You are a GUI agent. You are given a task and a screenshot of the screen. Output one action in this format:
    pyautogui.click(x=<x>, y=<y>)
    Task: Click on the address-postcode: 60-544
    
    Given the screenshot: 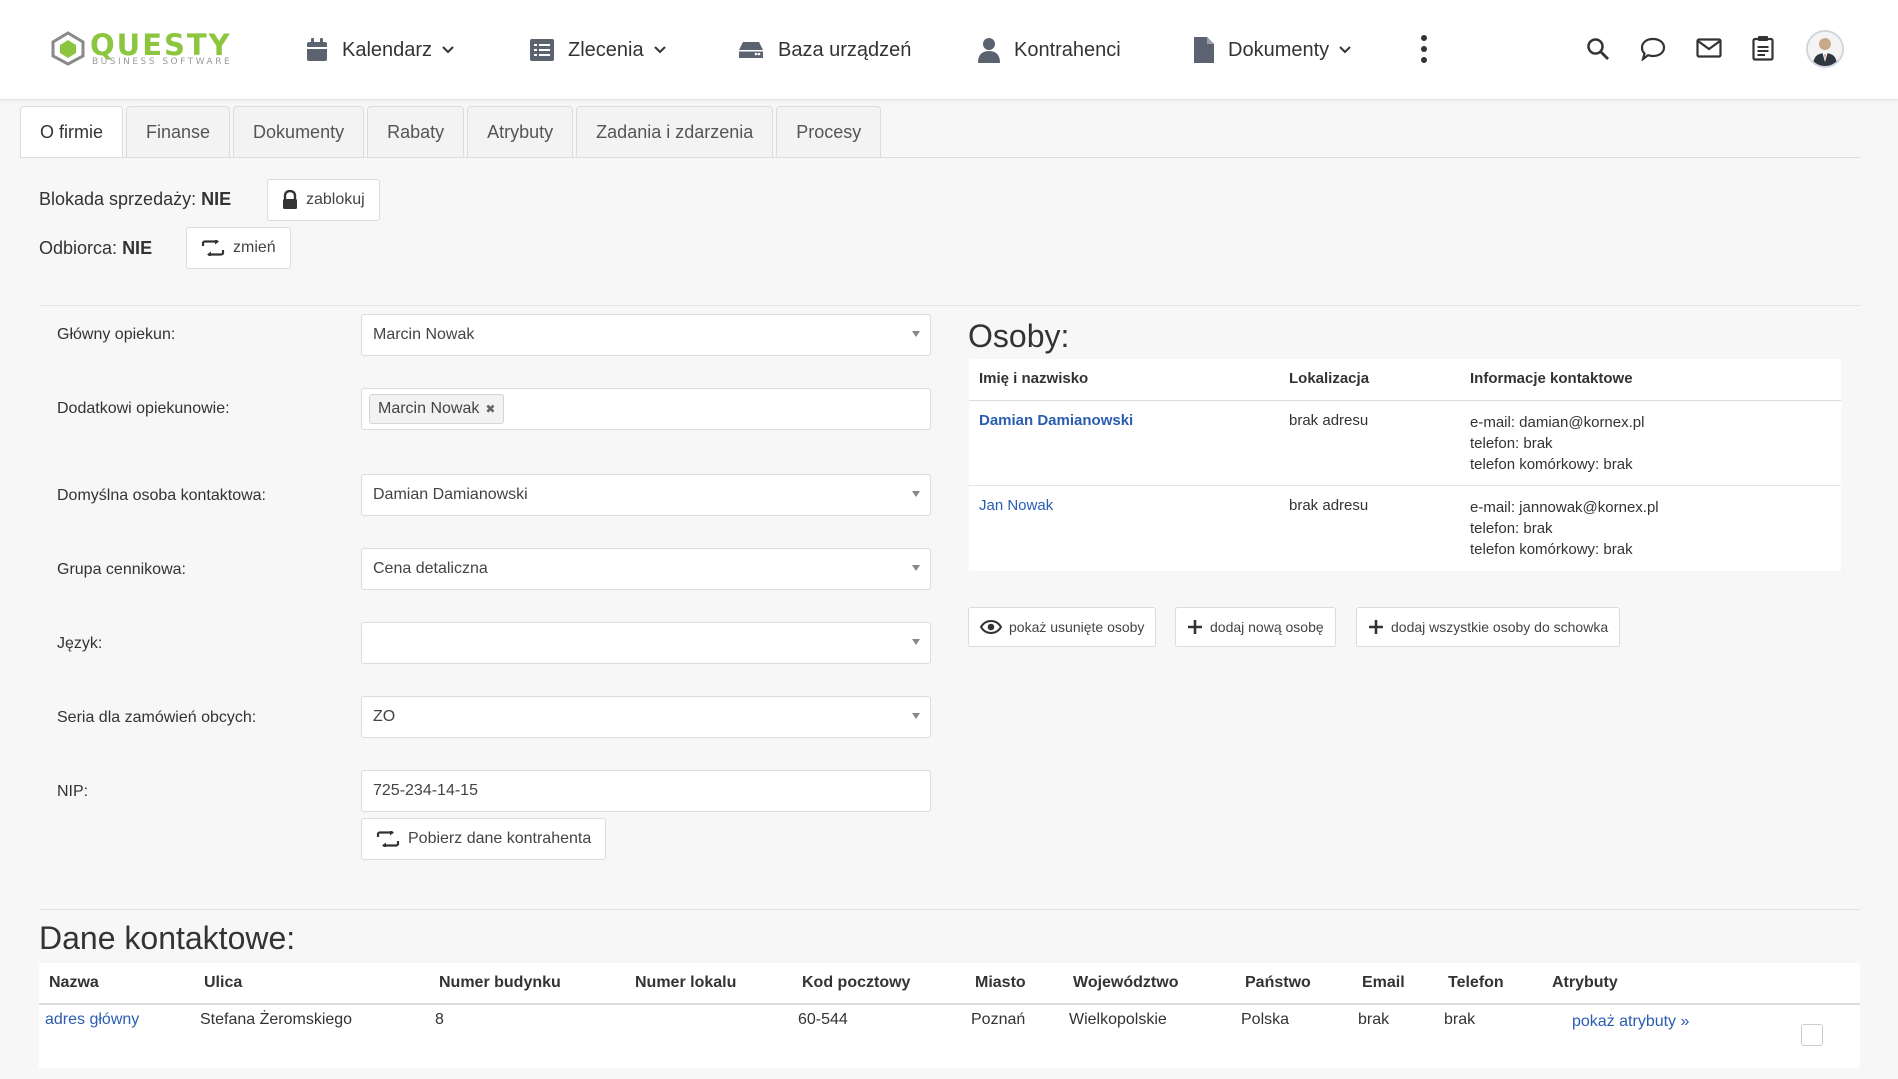 What is the action you would take?
    pyautogui.click(x=823, y=1019)
    